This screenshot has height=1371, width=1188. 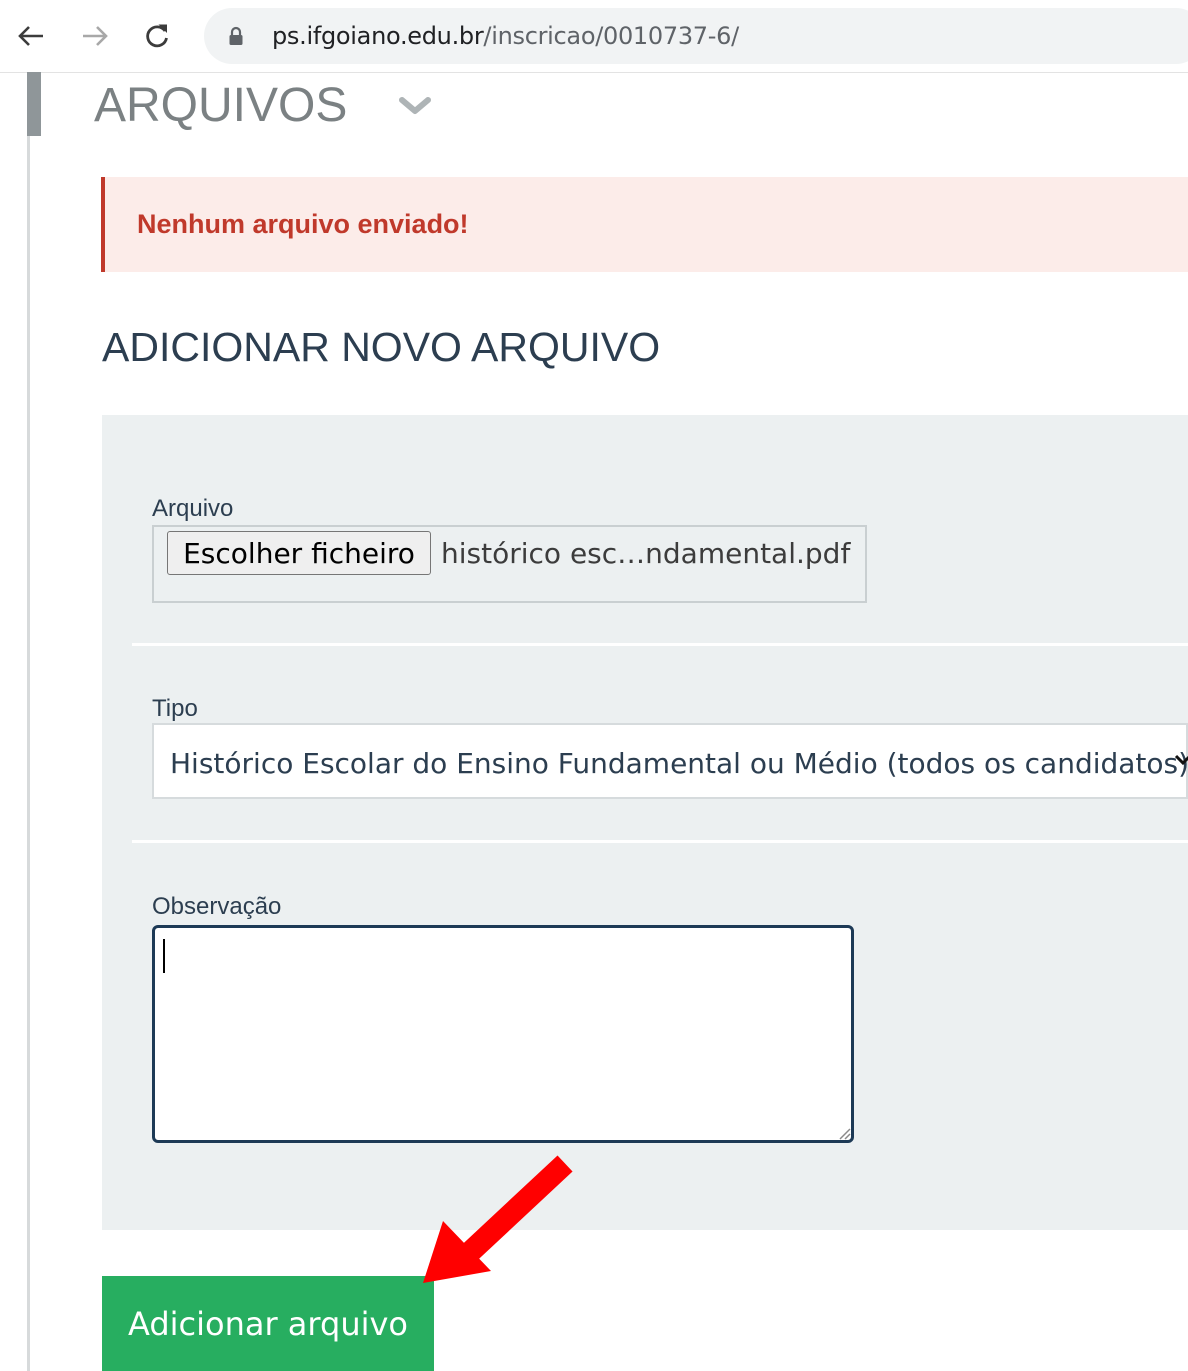 I want to click on address-bar: ps.ifgoiano.edu.br/inscricao/0010737-6/, so click(x=696, y=36).